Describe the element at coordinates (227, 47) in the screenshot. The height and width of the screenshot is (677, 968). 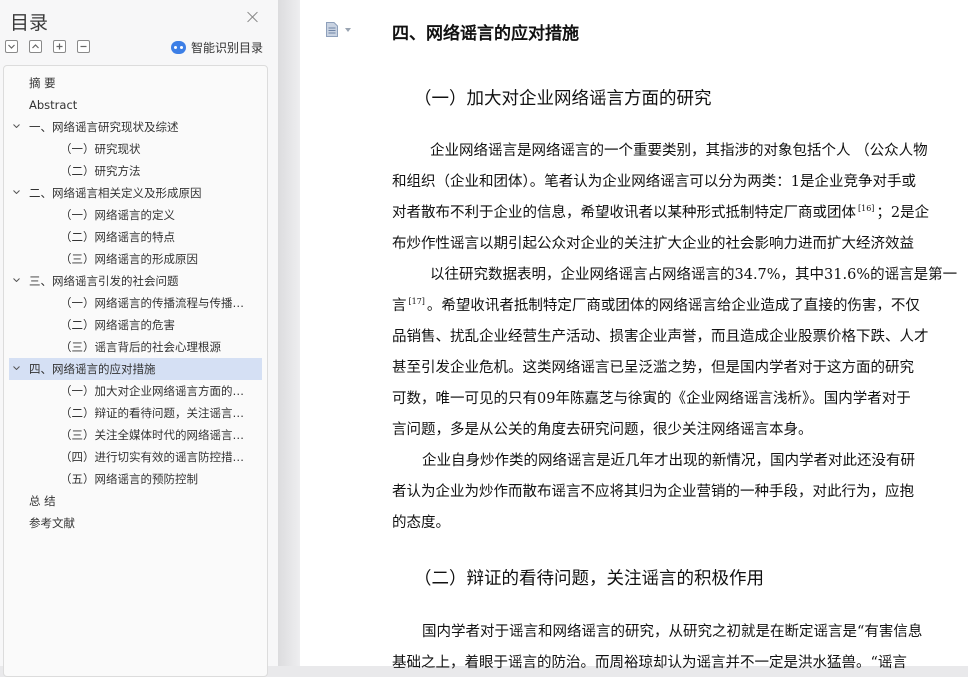
I see `smart-toc-label: 智能识别目录` at that location.